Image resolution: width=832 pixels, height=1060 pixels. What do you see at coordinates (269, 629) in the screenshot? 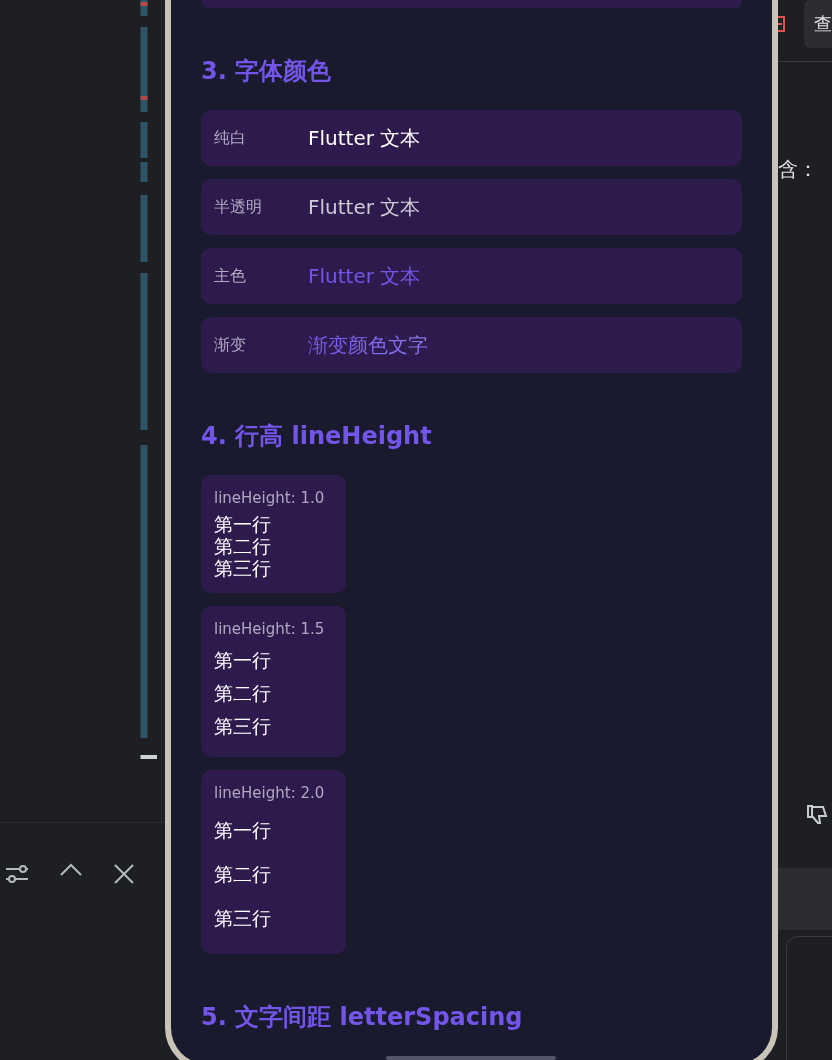
I see `card-label: lineHeight: 1.5` at bounding box center [269, 629].